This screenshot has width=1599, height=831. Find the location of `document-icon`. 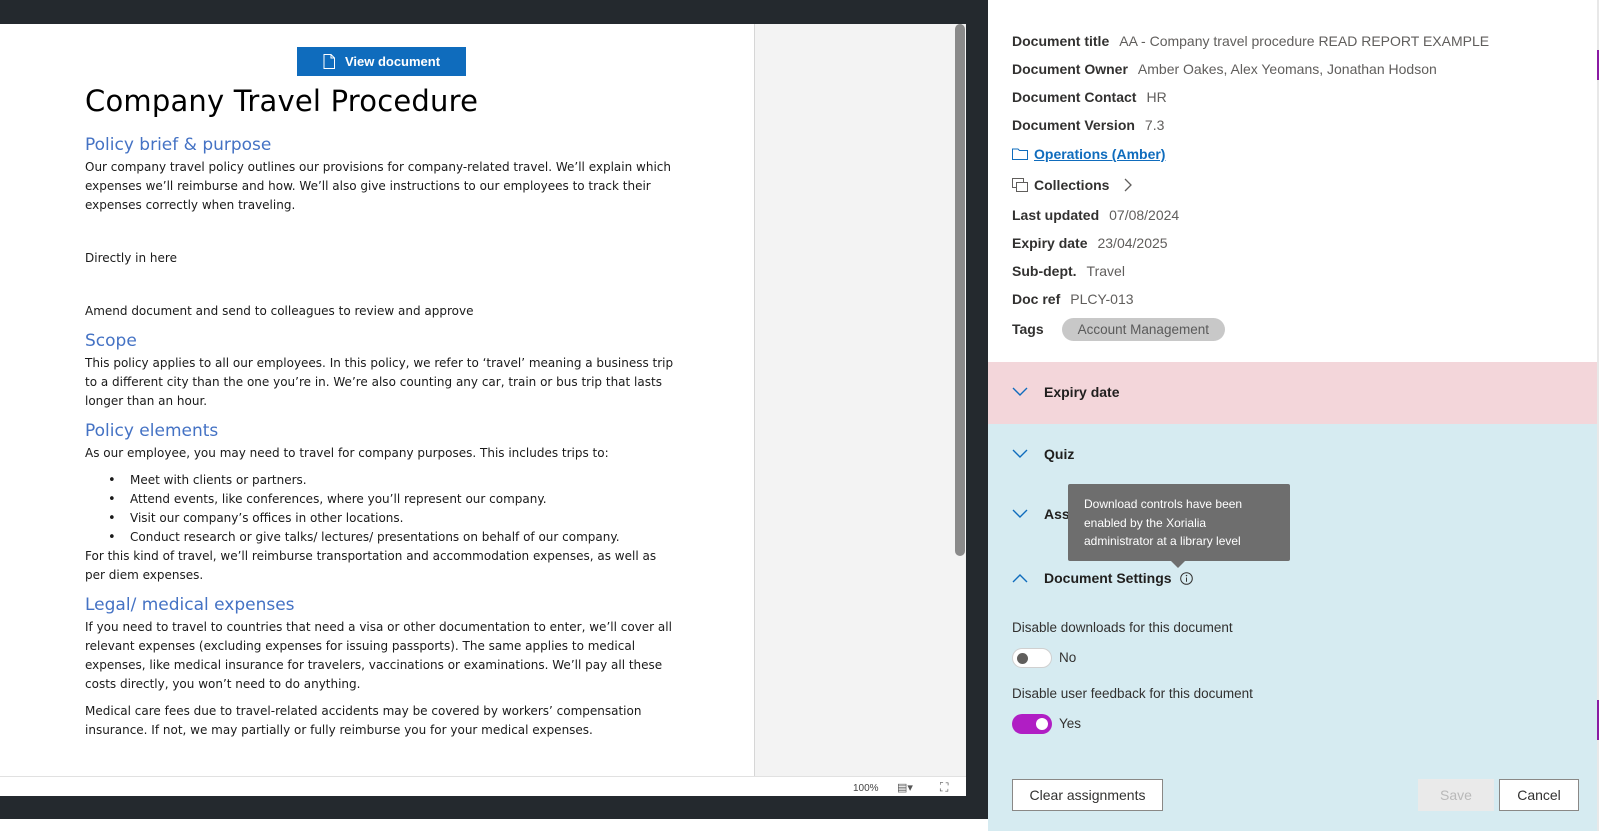

document-icon is located at coordinates (329, 61).